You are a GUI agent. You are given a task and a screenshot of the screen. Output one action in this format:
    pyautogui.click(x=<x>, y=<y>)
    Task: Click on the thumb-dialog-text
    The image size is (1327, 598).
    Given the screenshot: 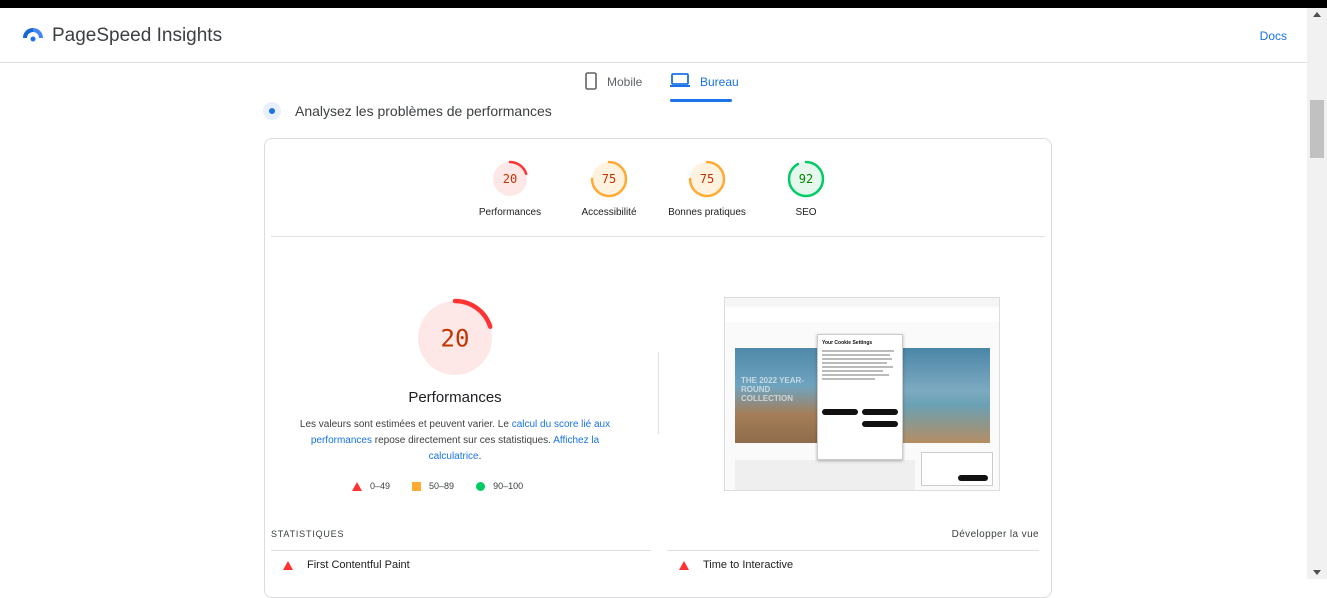 What is the action you would take?
    pyautogui.click(x=860, y=365)
    